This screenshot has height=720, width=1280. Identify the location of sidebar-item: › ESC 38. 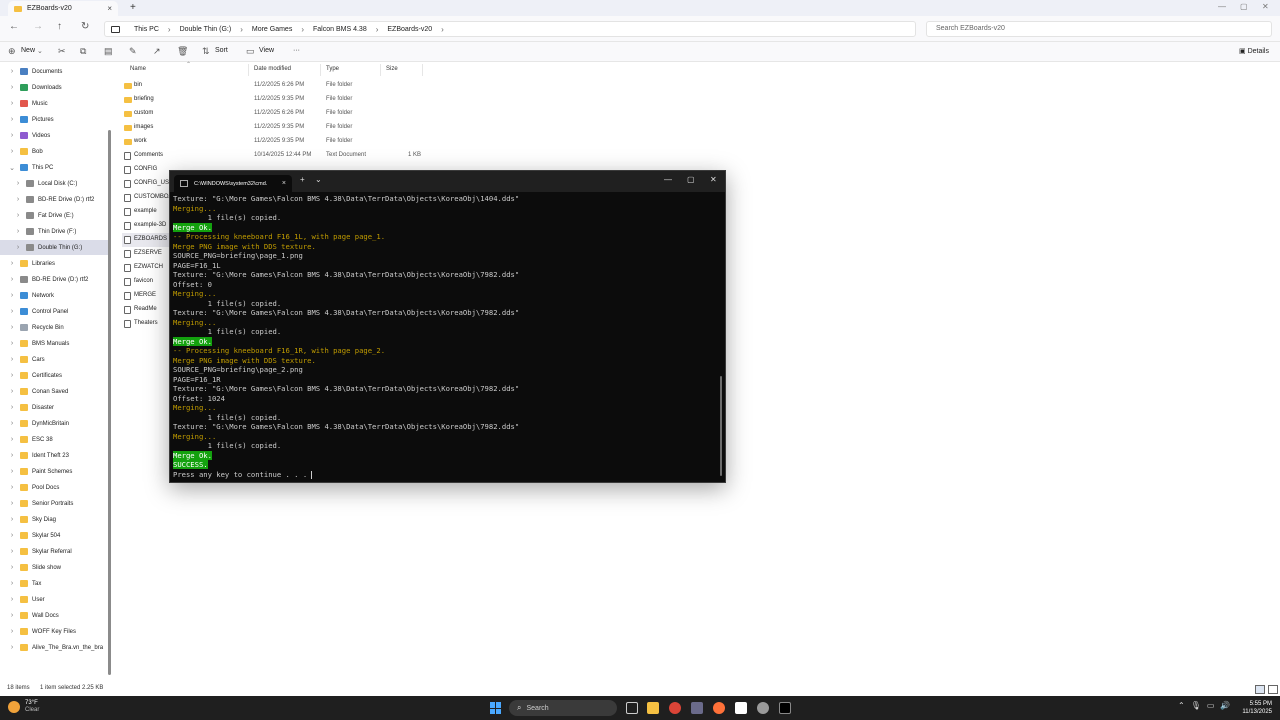
(54, 439).